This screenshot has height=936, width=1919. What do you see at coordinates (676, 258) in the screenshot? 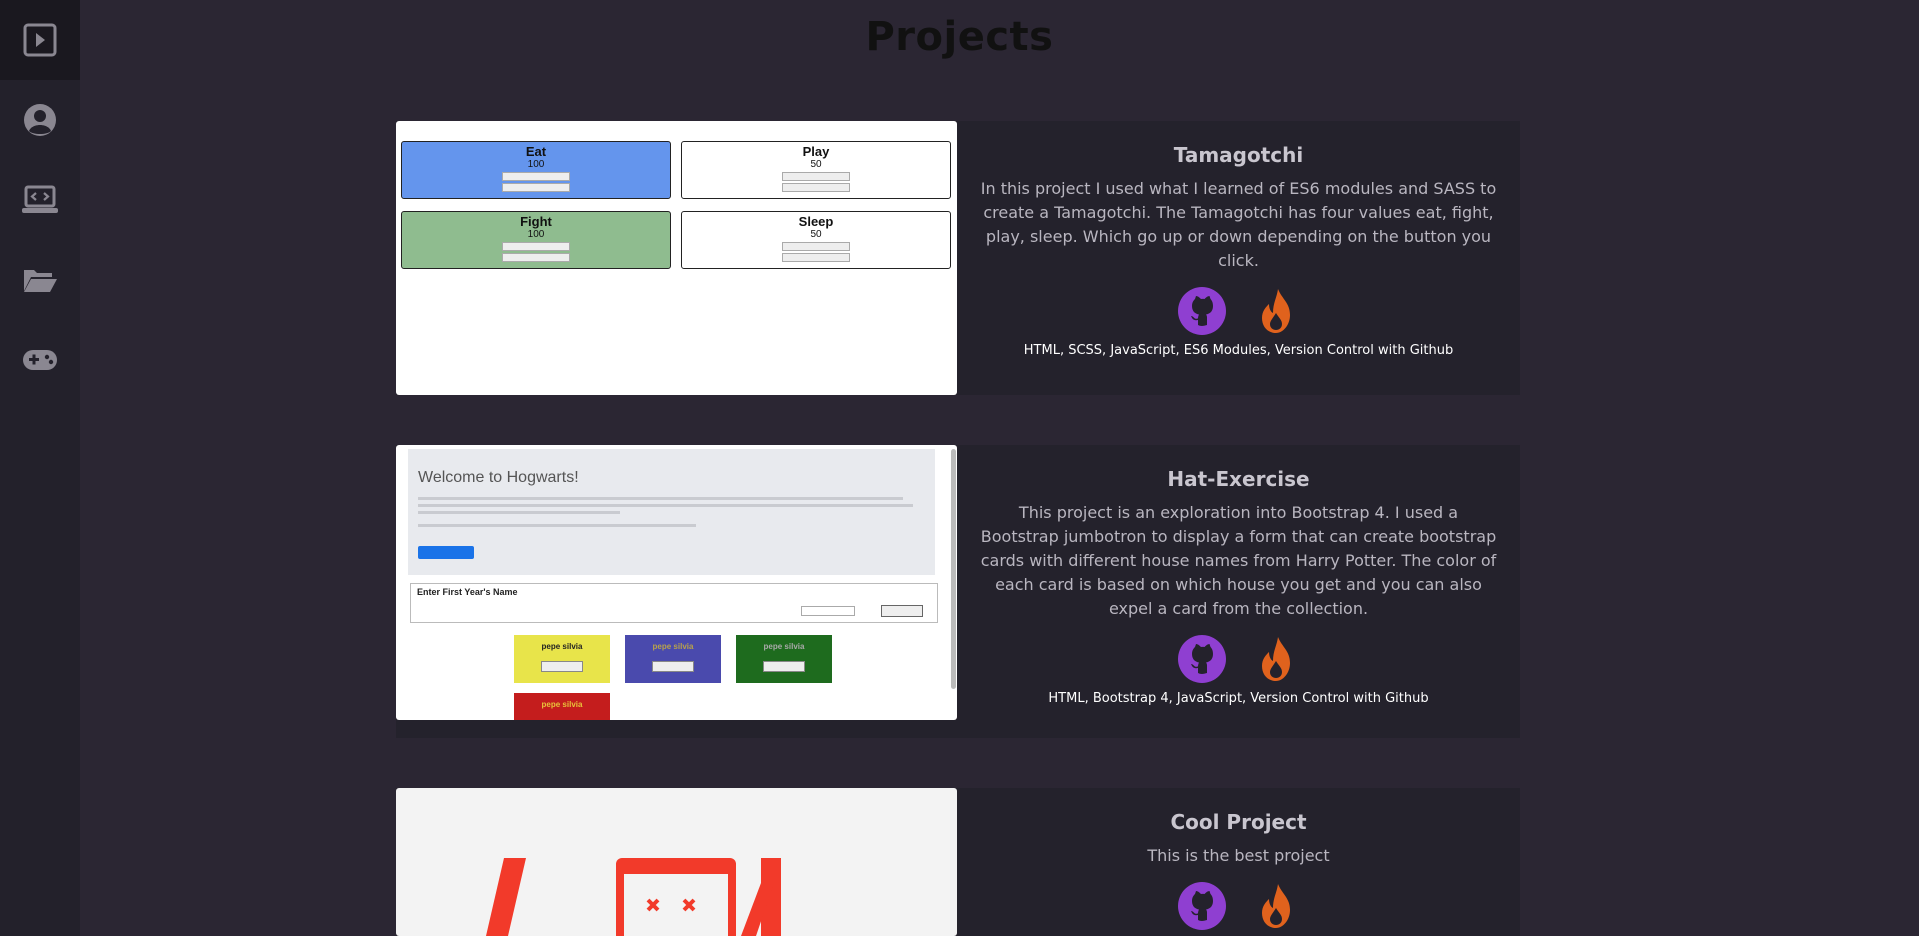
I see `project-screenshot: Eat 100 Play 50 Fight 100 Sleep 50` at bounding box center [676, 258].